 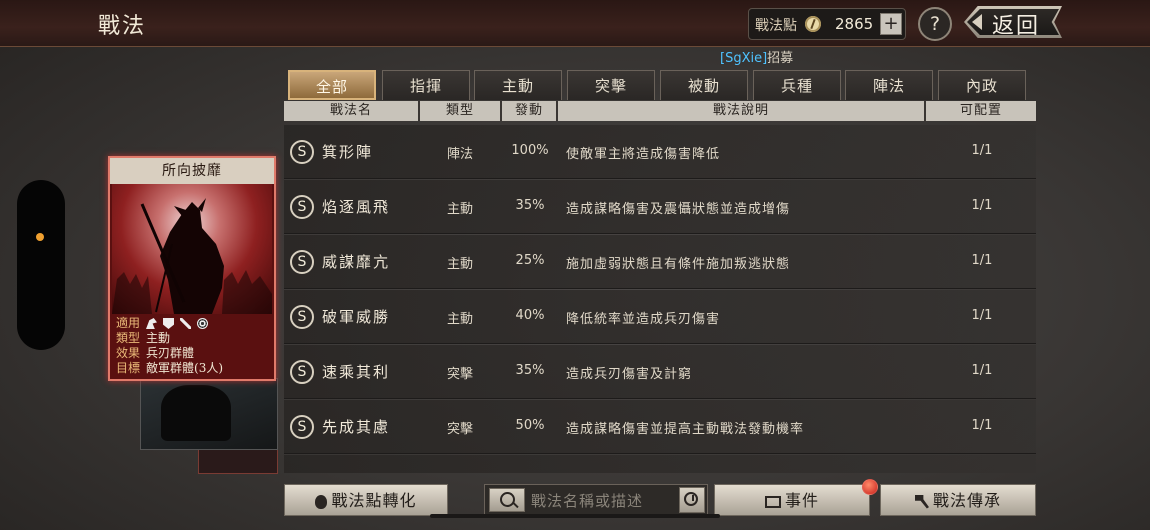 What do you see at coordinates (459, 154) in the screenshot?
I see `tactic-type: 陣法` at bounding box center [459, 154].